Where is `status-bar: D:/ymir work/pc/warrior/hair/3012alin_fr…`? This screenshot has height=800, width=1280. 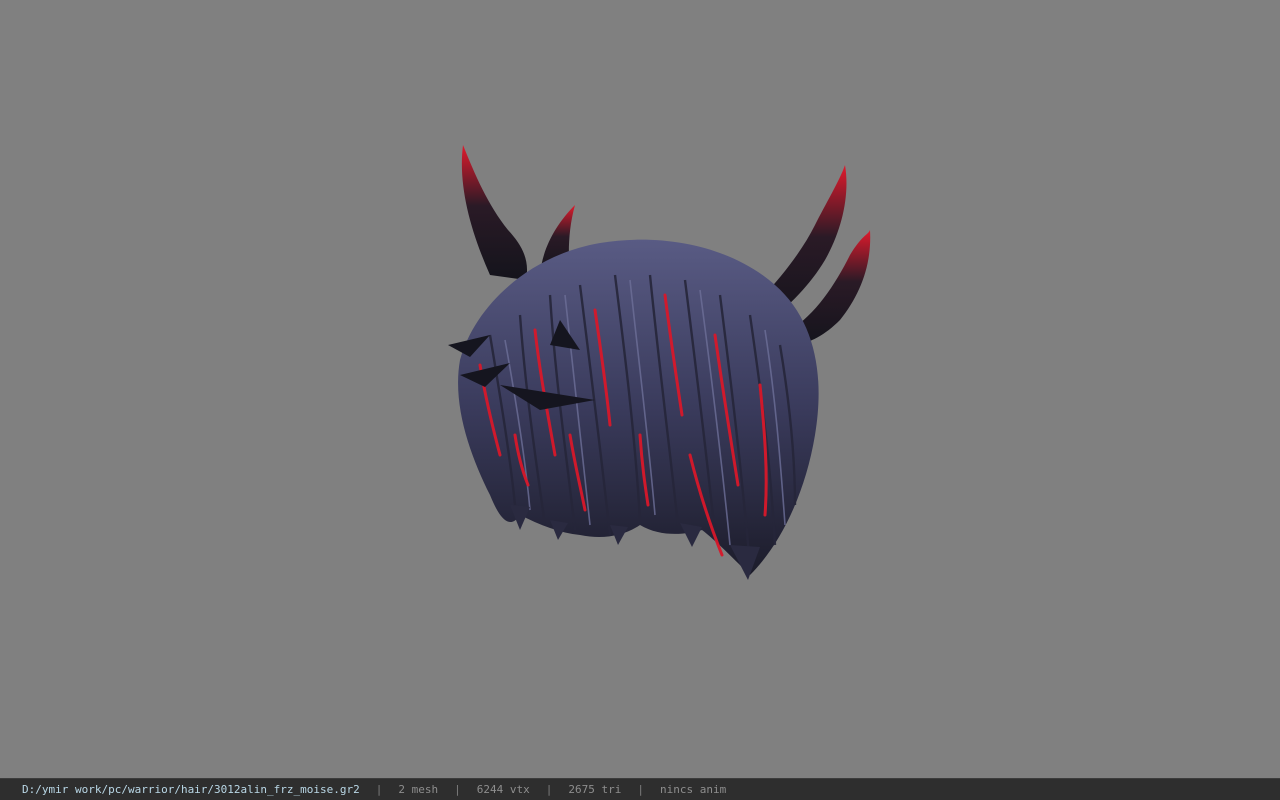 status-bar: D:/ymir work/pc/warrior/hair/3012alin_fr… is located at coordinates (640, 789).